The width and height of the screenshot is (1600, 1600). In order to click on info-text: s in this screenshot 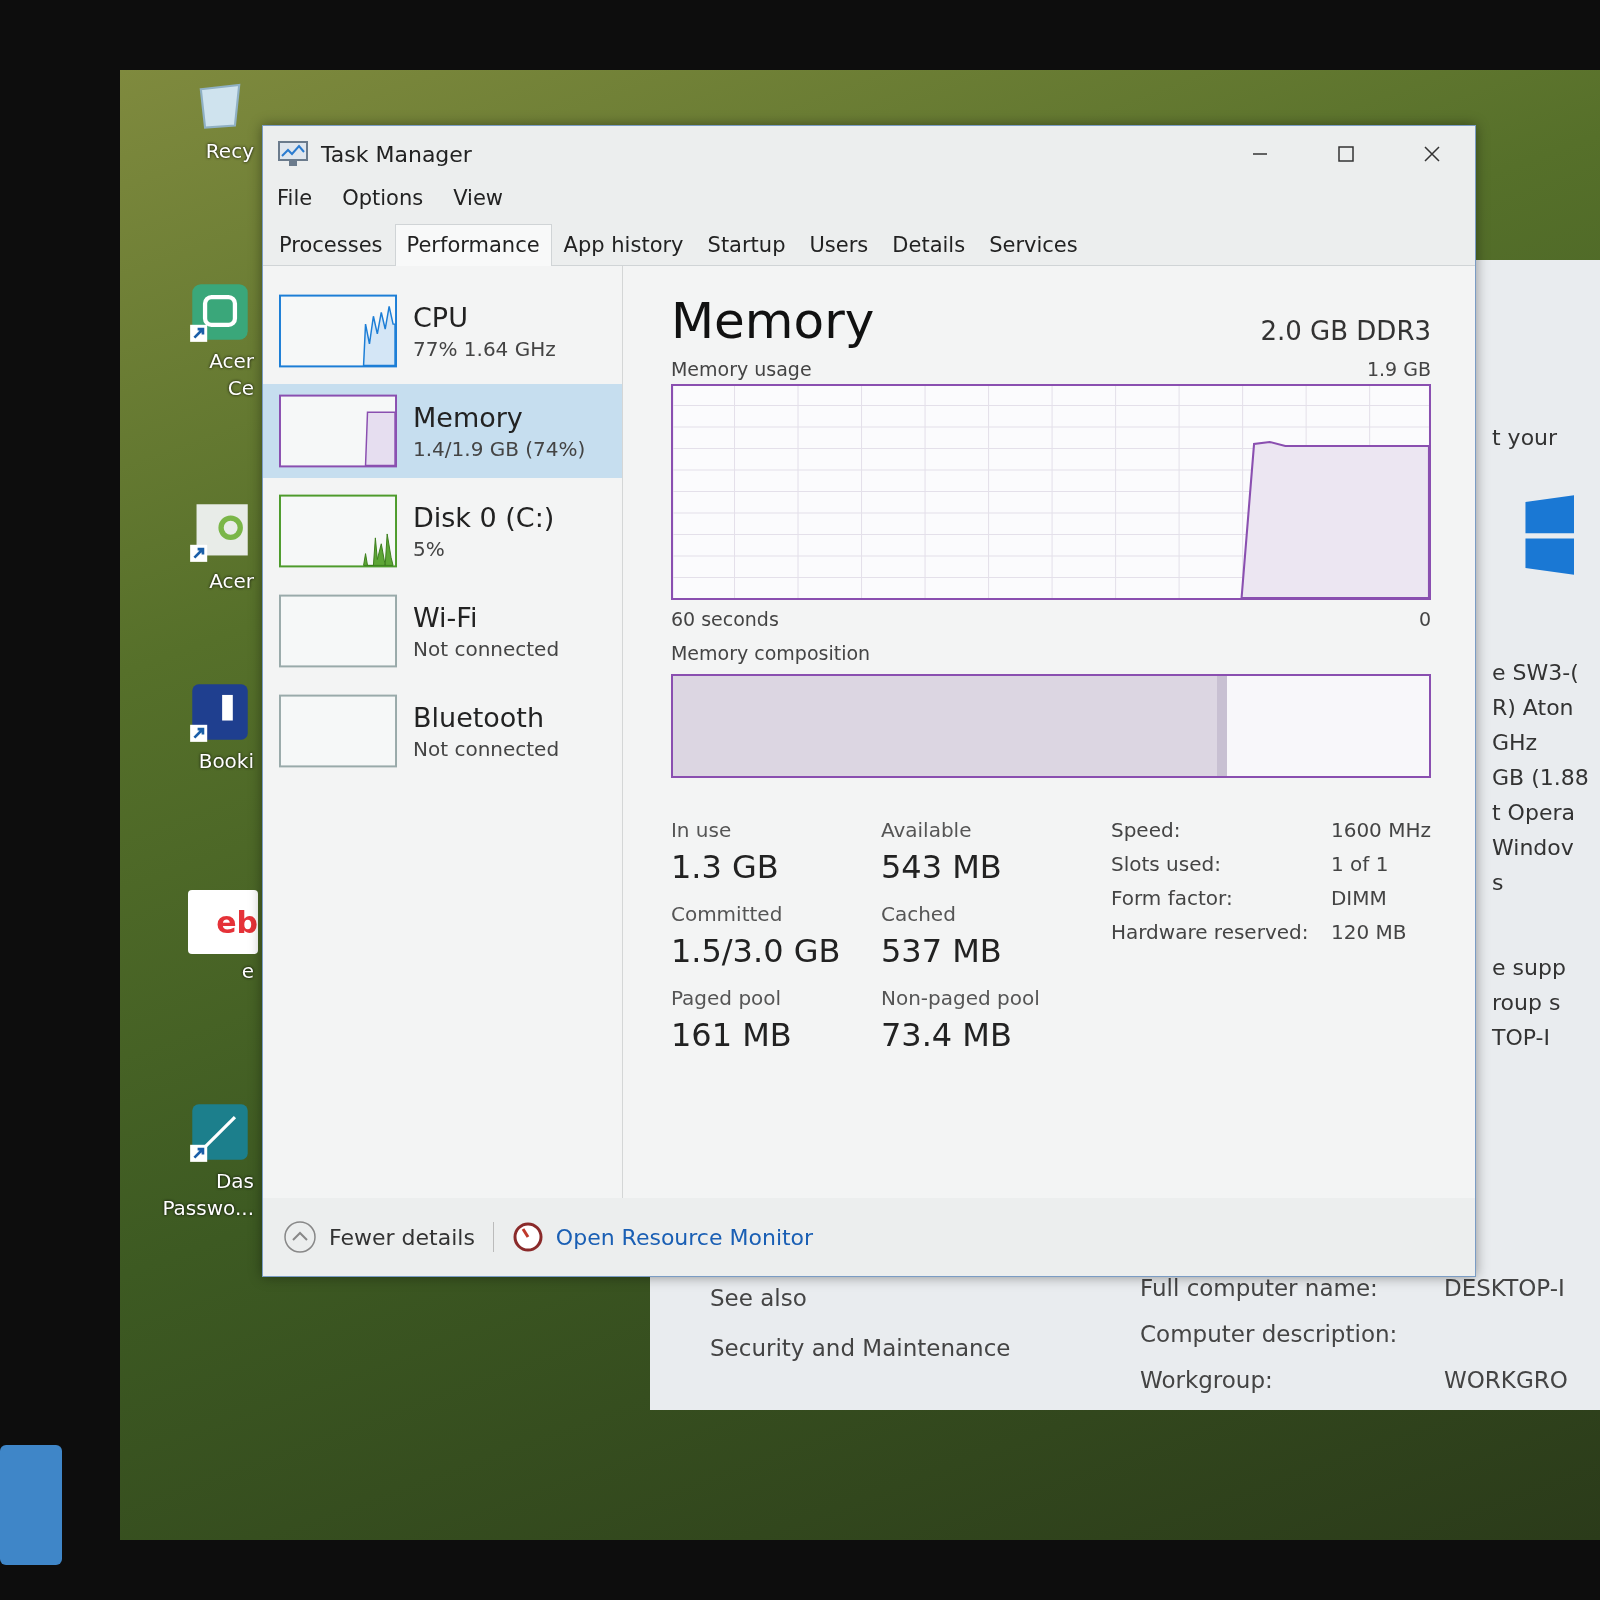, I will do `click(1498, 882)`.